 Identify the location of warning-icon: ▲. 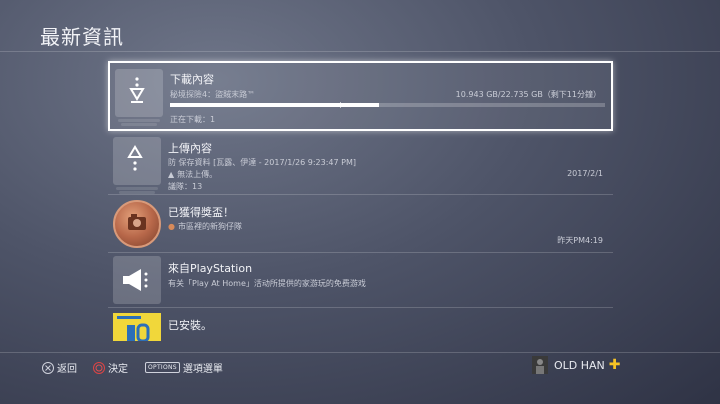
(171, 174).